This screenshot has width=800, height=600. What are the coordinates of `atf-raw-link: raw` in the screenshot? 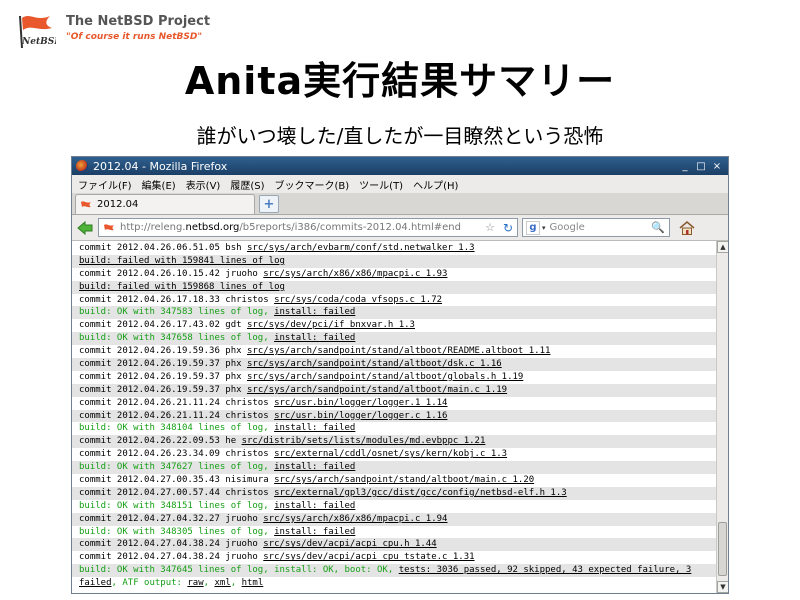 It's located at (195, 583).